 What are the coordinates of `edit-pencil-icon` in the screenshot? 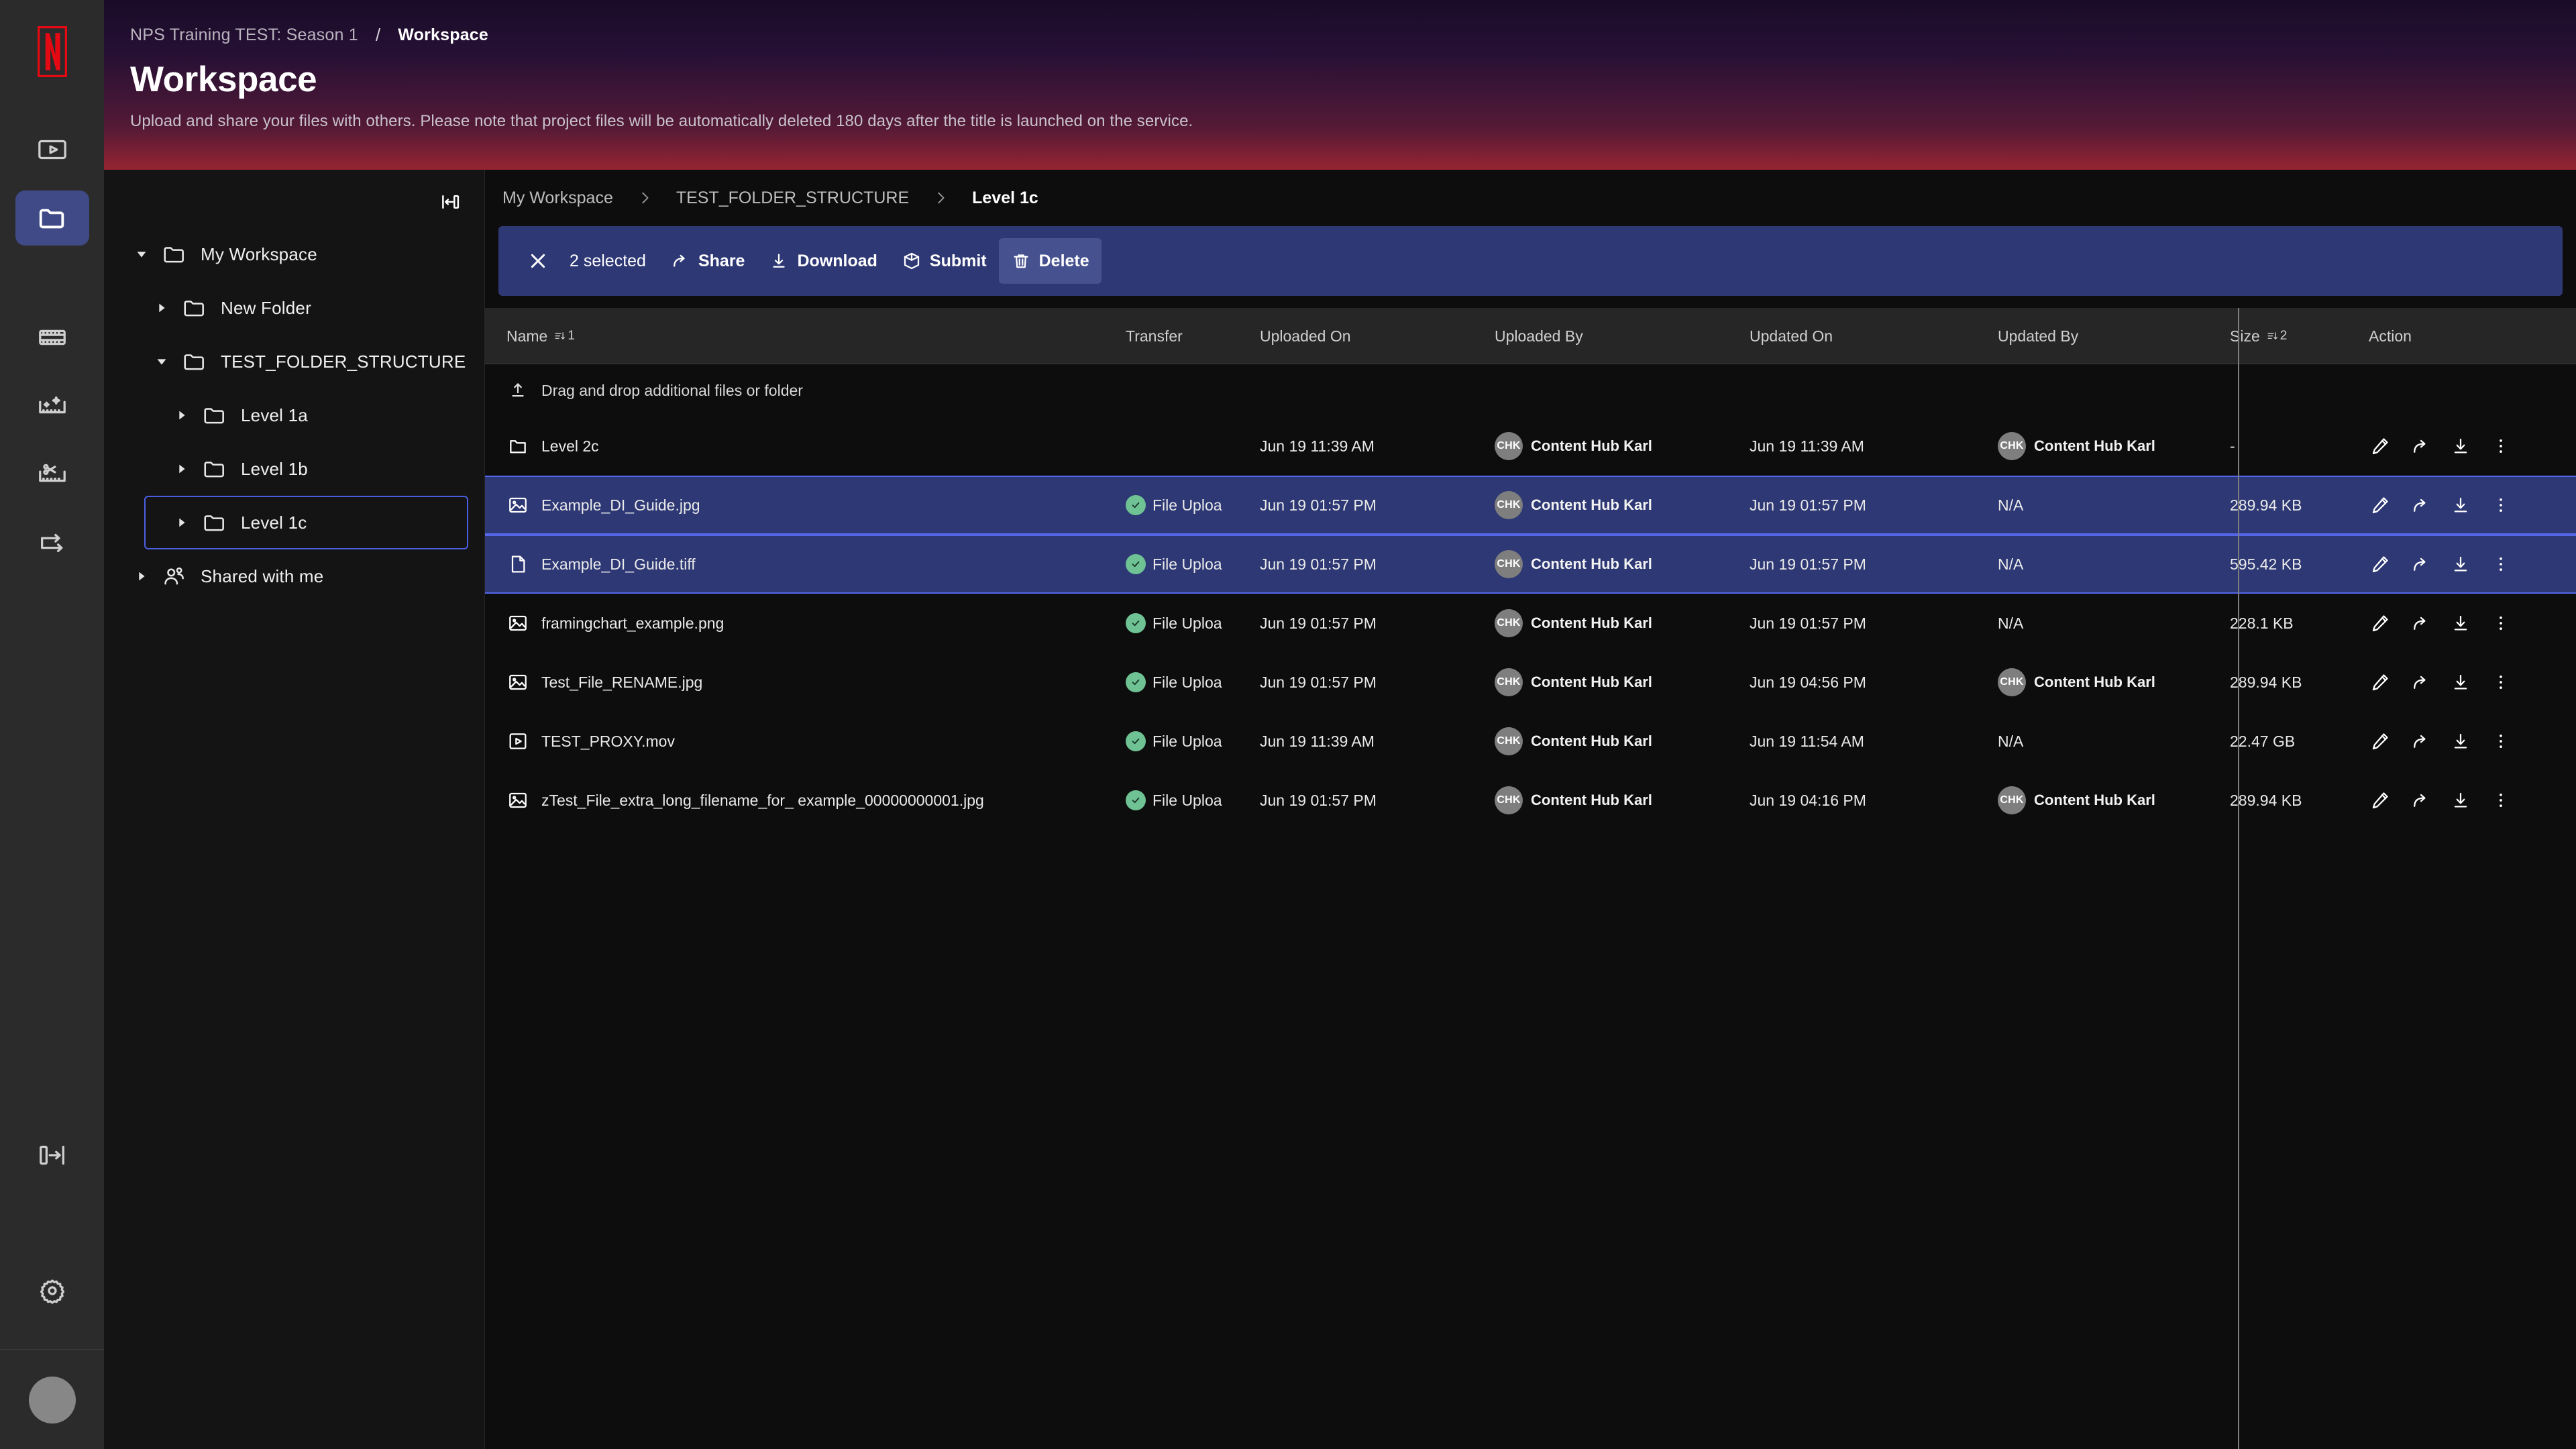 It's located at (2380, 564).